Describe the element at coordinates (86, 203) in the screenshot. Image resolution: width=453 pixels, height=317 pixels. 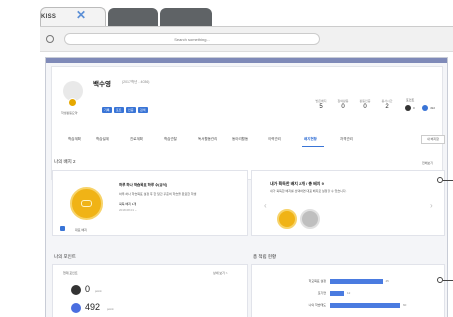
I see `medal-icon` at that location.